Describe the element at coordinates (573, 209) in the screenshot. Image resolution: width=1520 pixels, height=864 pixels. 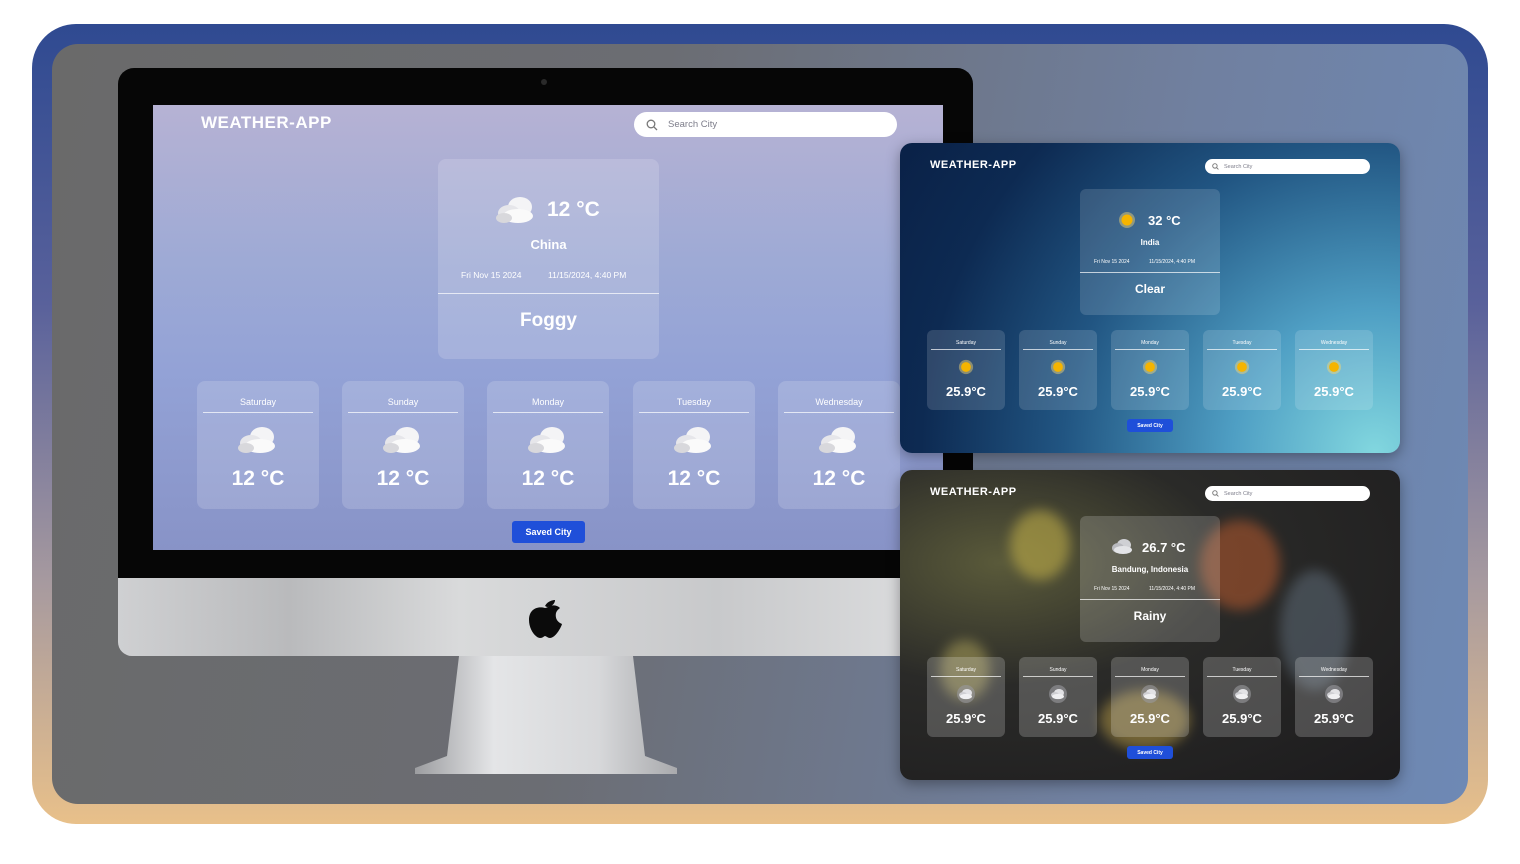
I see `current-temperature: 12 °C` at that location.